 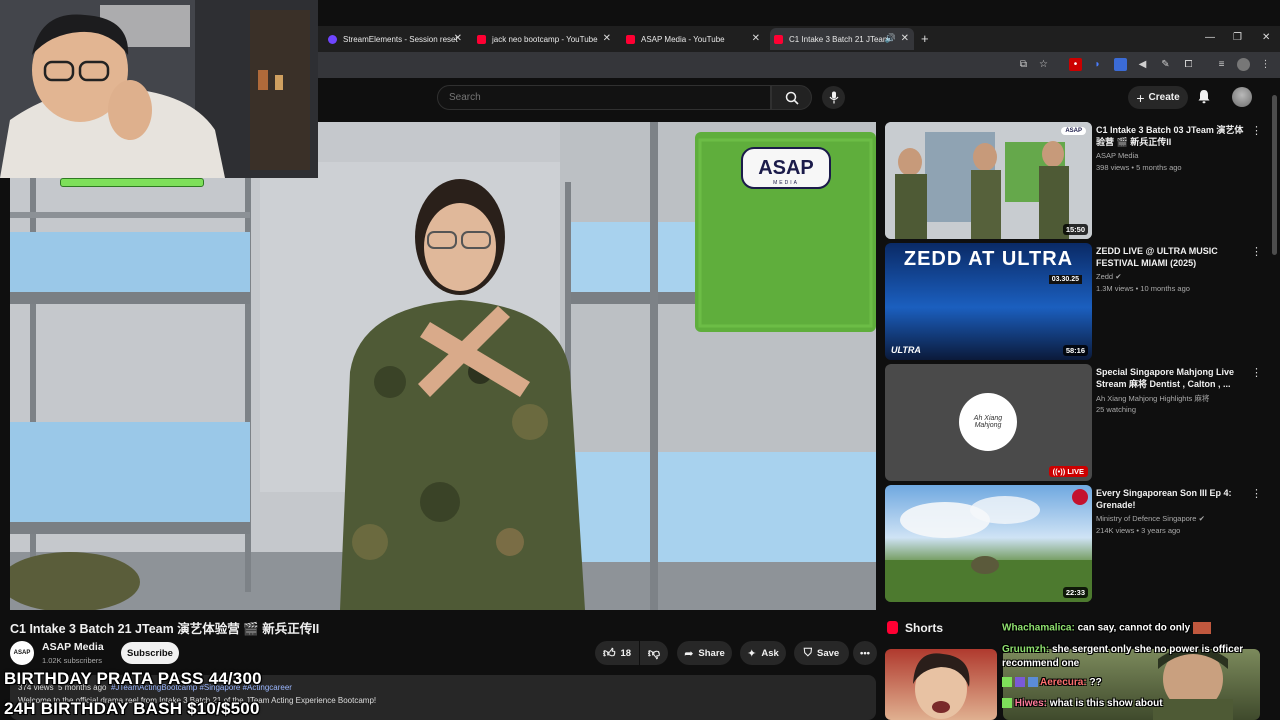 I want to click on rec-channel: Zedd ✔, so click(x=1109, y=276).